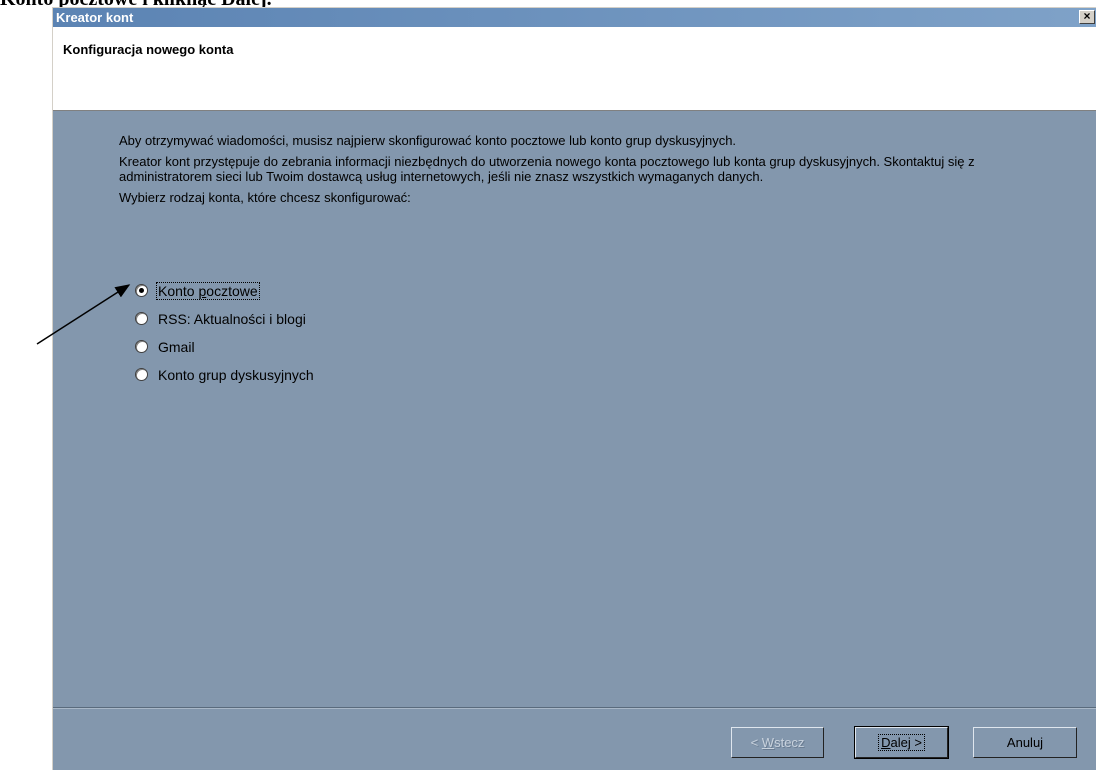 The width and height of the screenshot is (1096, 770). I want to click on option-label: RSS: Aktualności i blogi, so click(232, 319).